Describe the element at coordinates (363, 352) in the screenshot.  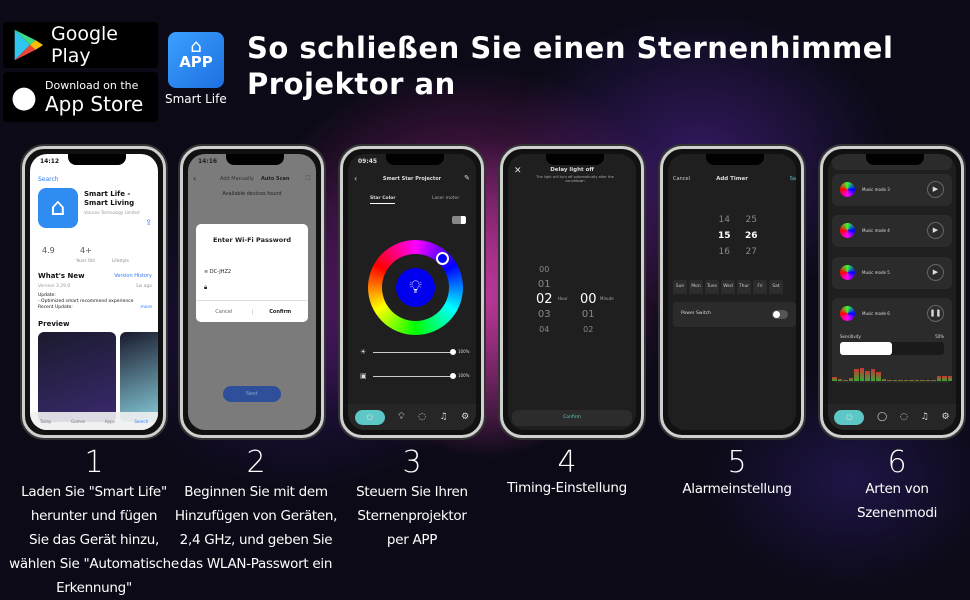
I see `brightness-icon: ☀` at that location.